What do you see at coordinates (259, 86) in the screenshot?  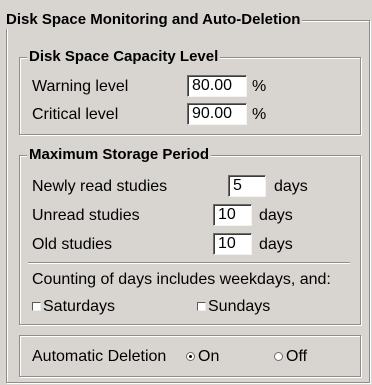 I see `warning-level-unit: %` at bounding box center [259, 86].